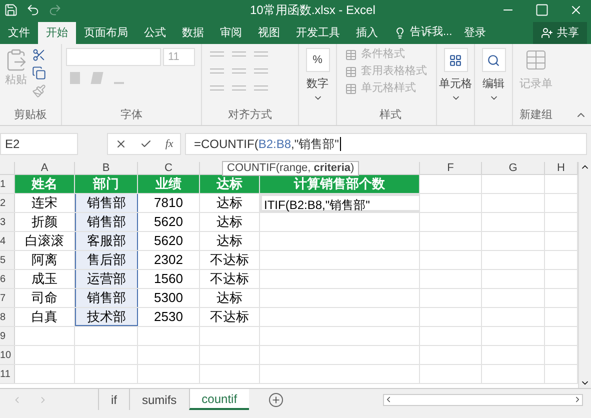 This screenshot has width=591, height=418. What do you see at coordinates (39, 73) in the screenshot?
I see `copy-icon` at bounding box center [39, 73].